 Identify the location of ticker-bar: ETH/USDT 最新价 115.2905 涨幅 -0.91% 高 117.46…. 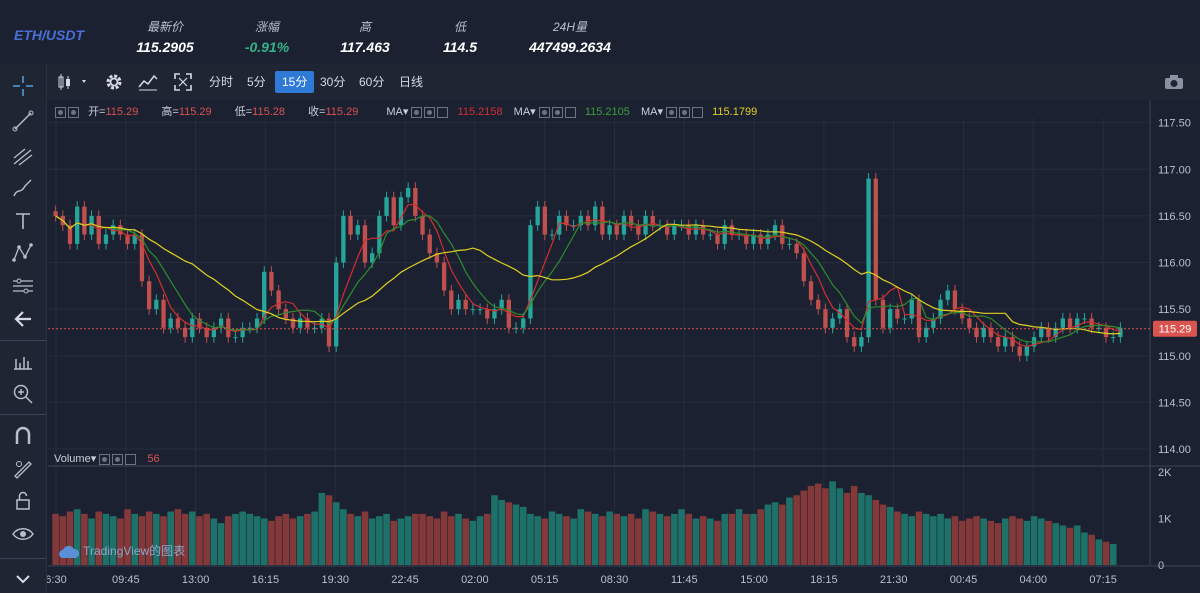
(600, 32).